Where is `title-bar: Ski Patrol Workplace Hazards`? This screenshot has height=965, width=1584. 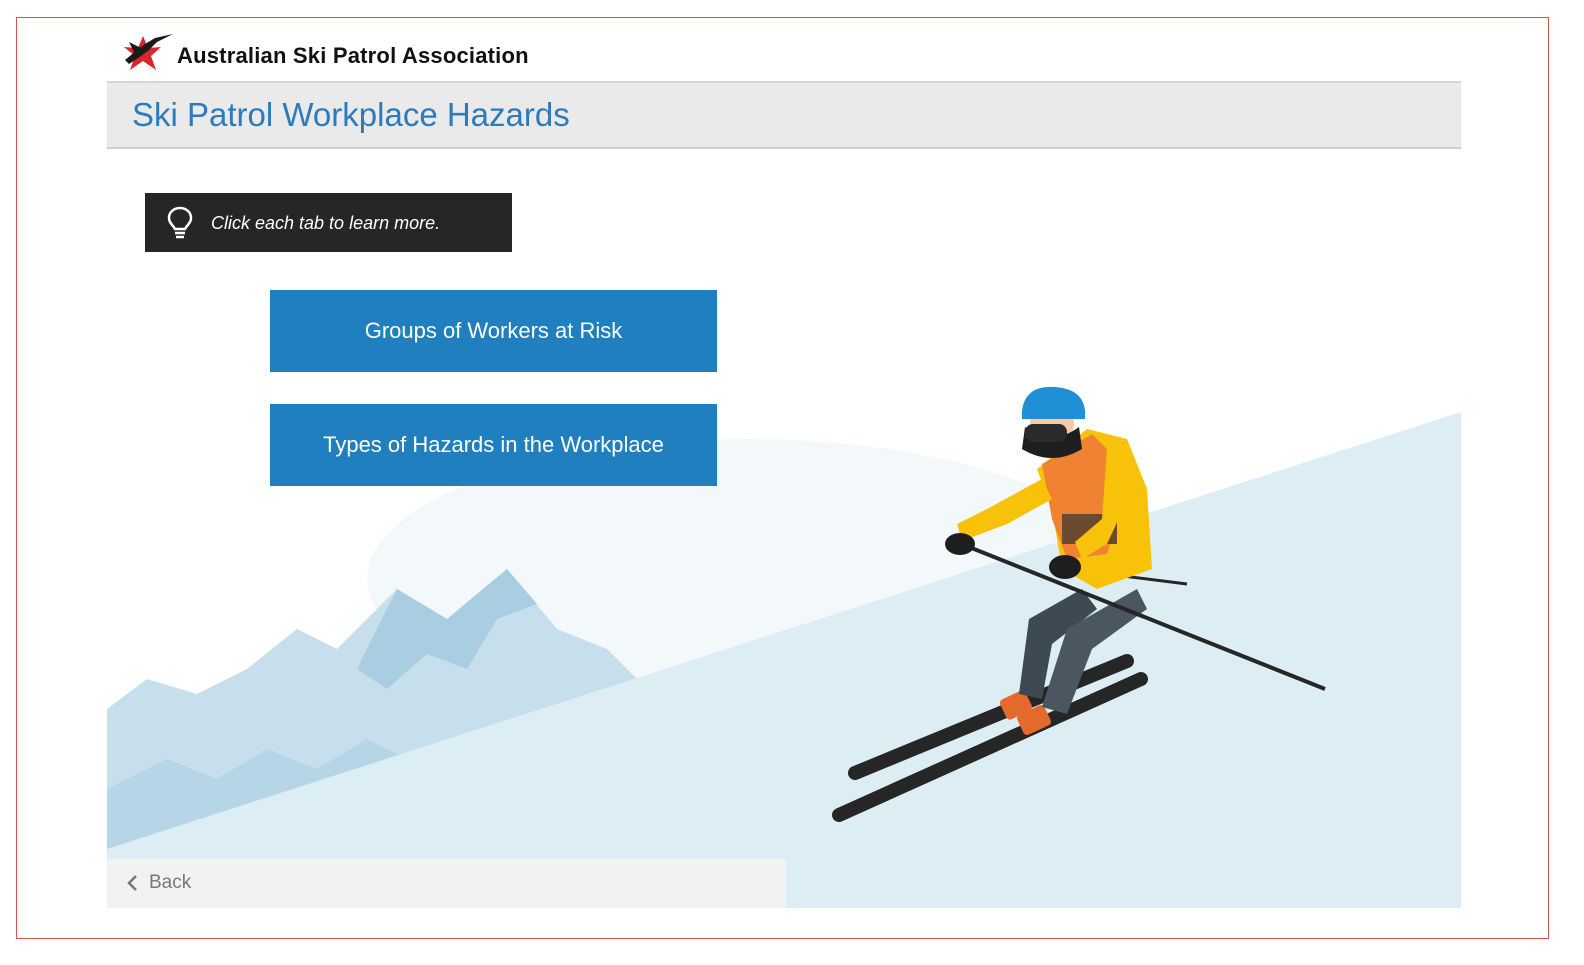 title-bar: Ski Patrol Workplace Hazards is located at coordinates (784, 116).